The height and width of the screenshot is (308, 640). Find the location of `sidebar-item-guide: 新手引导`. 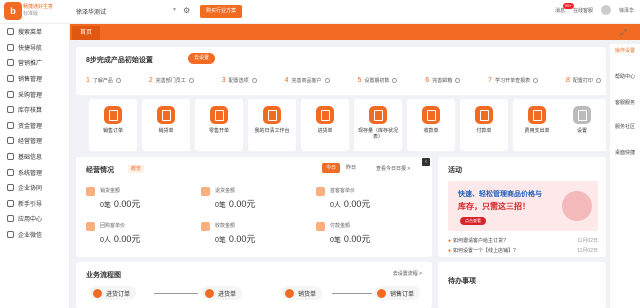

sidebar-item-guide: 新手引导 is located at coordinates (34, 204).